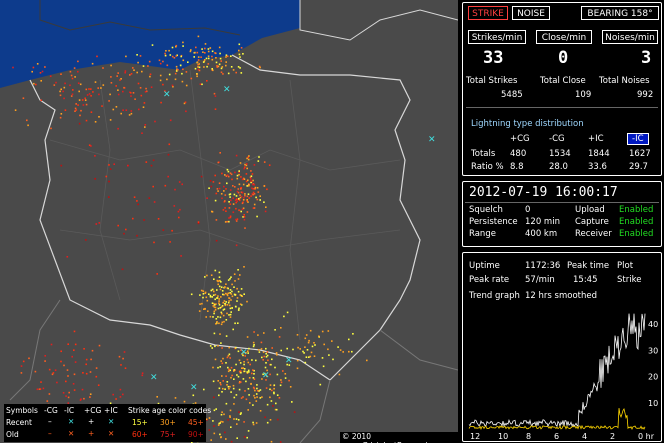 This screenshot has height=443, width=664. I want to click on bearing-button: BEARING 158°, so click(620, 13).